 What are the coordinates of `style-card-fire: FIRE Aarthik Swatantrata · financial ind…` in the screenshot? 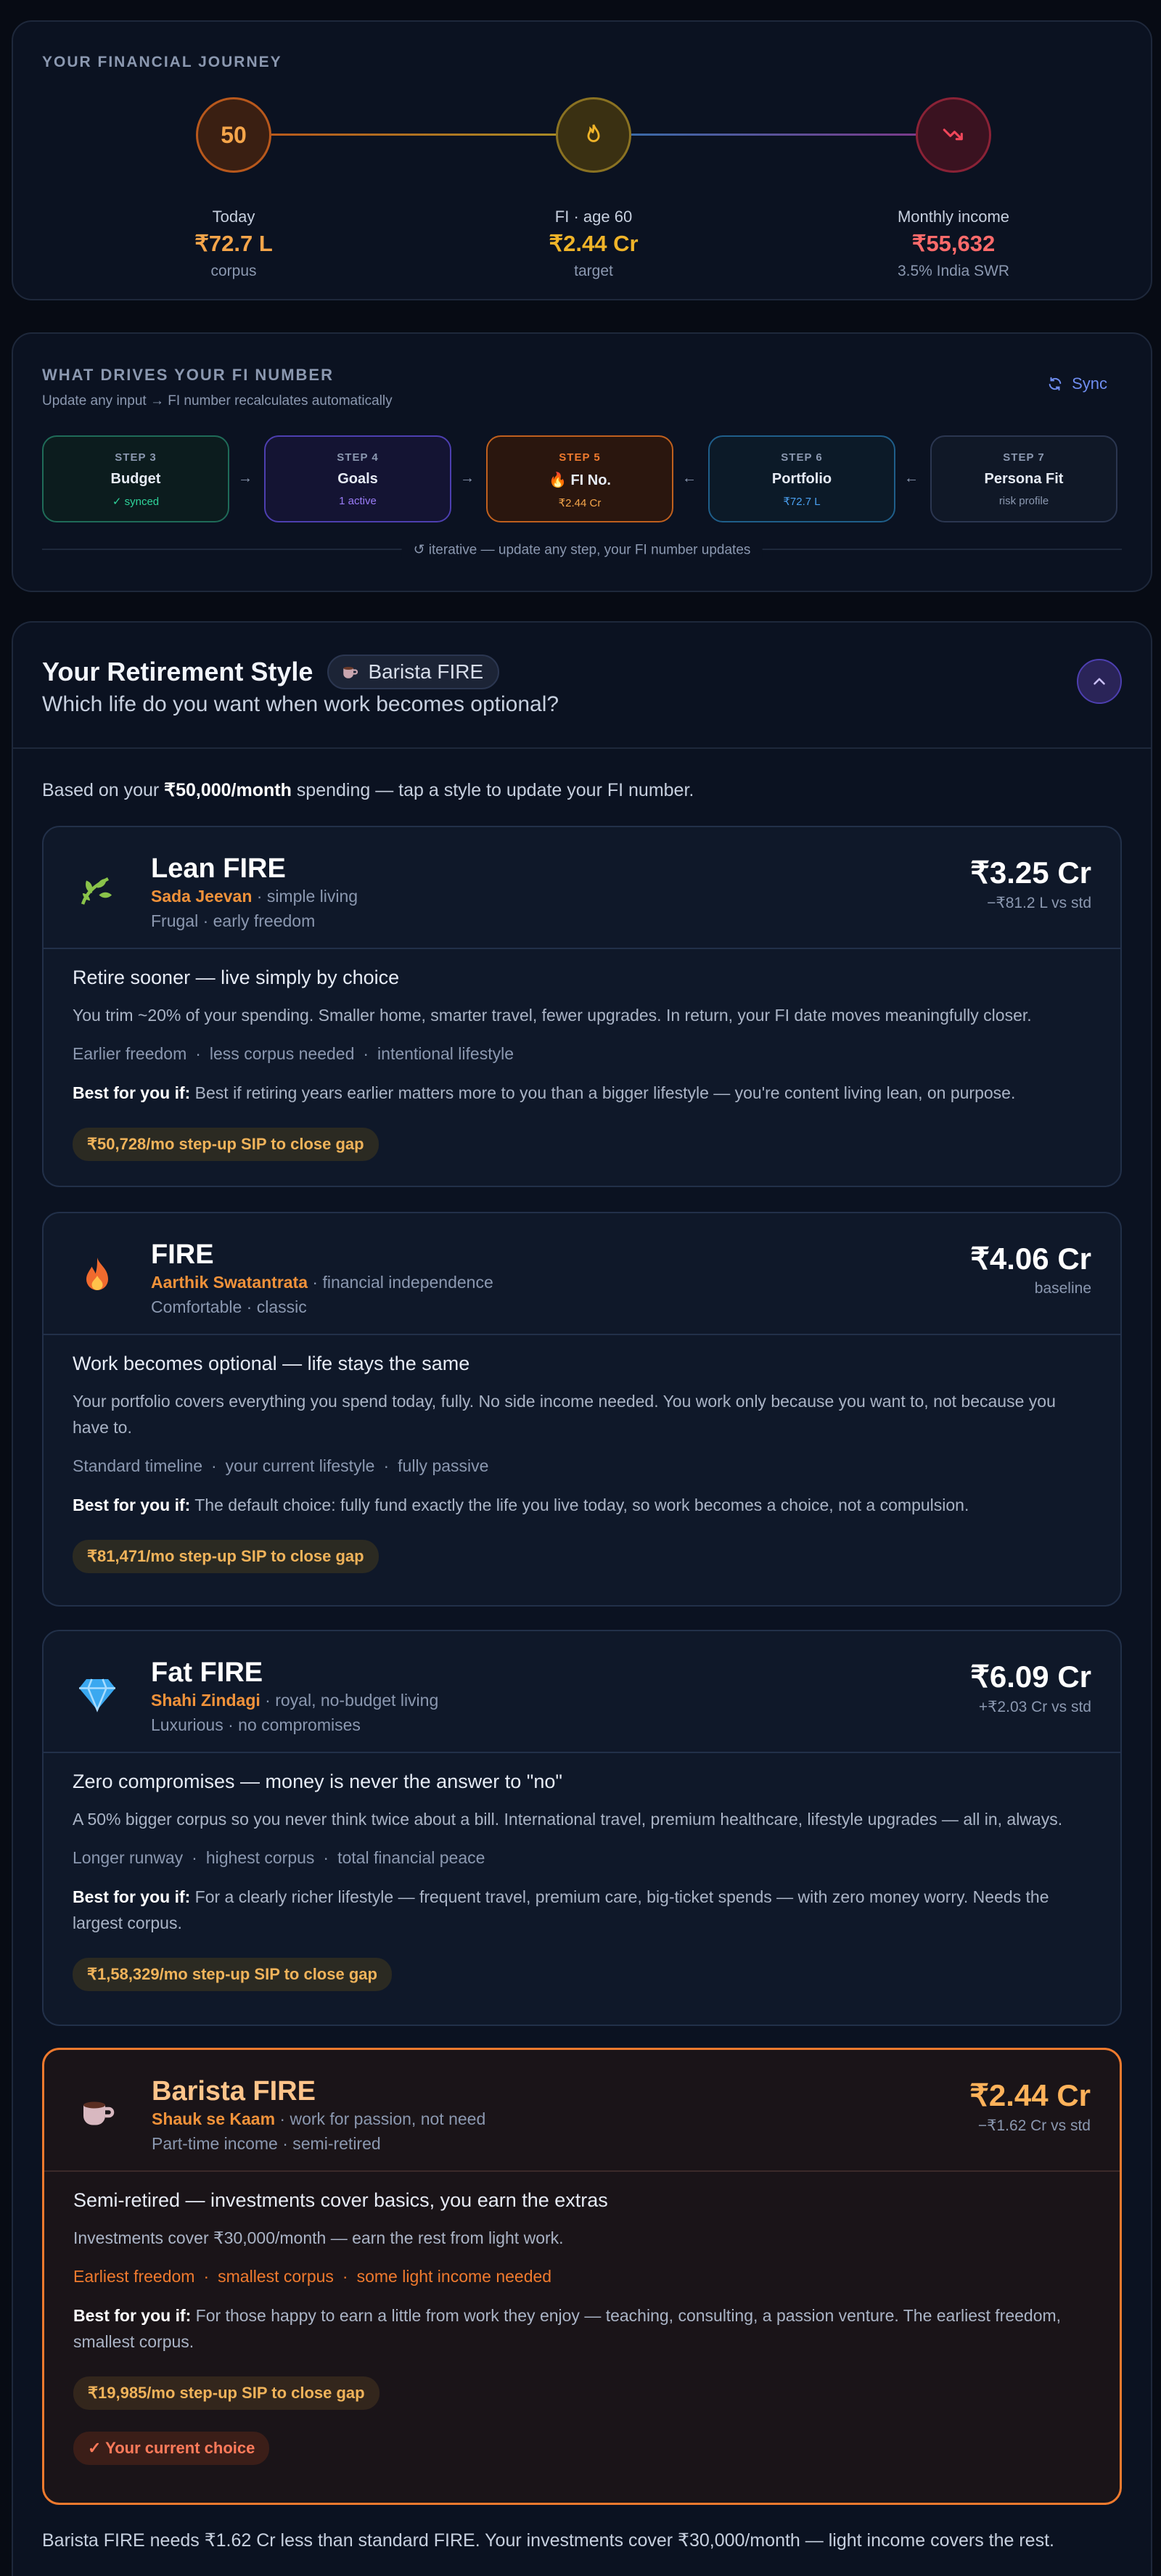 It's located at (582, 1409).